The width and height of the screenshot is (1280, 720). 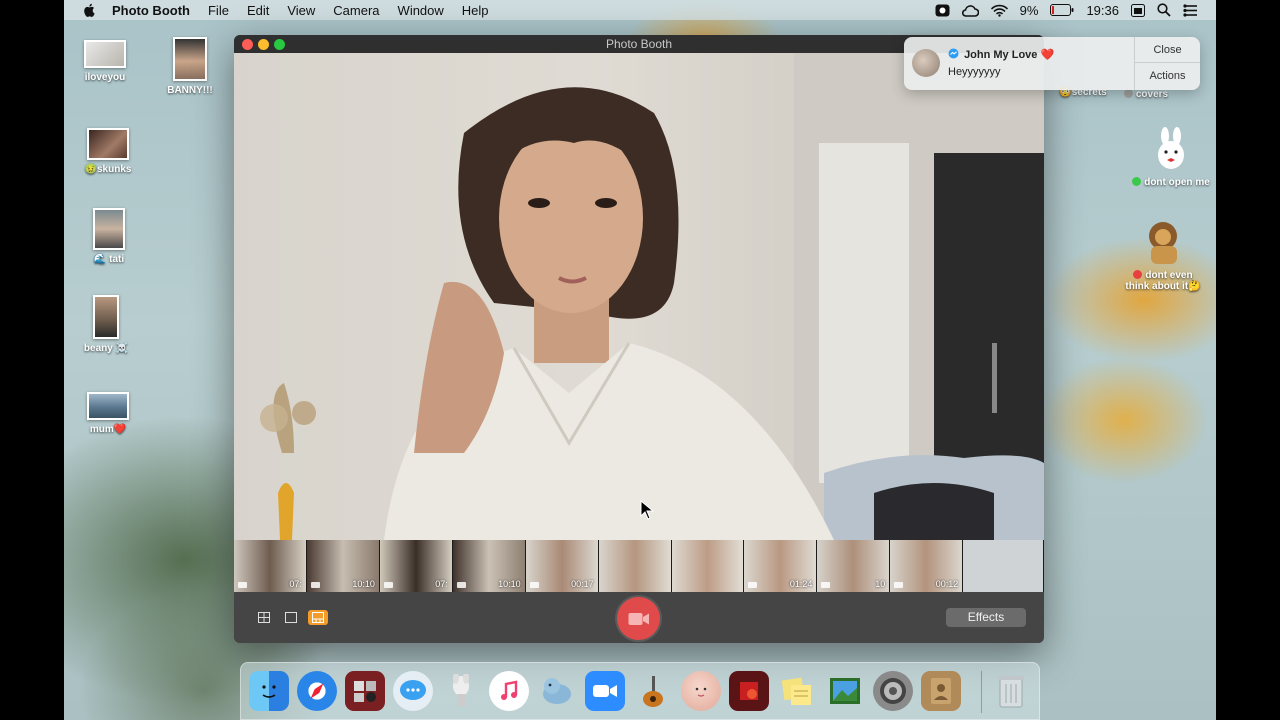 I want to click on mail-icon, so click(x=461, y=691).